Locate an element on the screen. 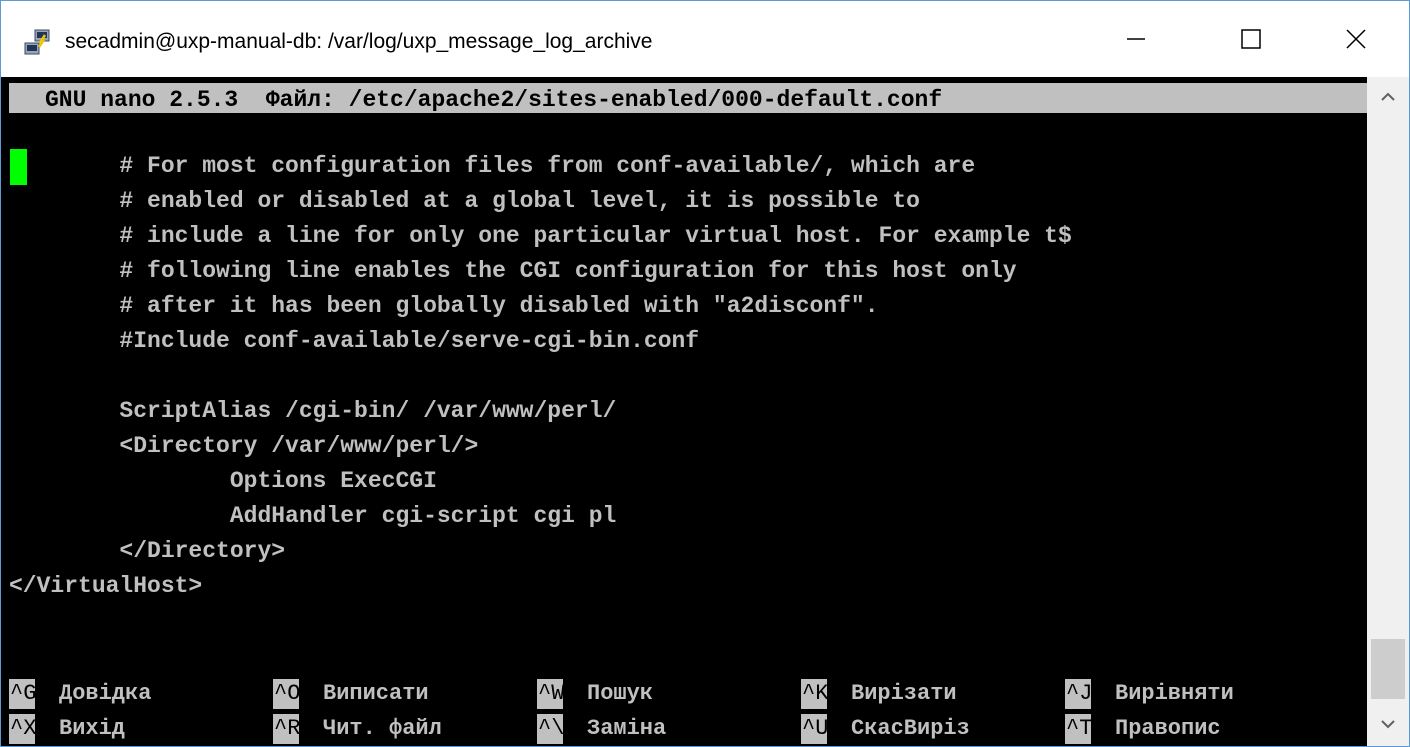 The height and width of the screenshot is (747, 1410). chevron-down-icon is located at coordinates (1388, 725).